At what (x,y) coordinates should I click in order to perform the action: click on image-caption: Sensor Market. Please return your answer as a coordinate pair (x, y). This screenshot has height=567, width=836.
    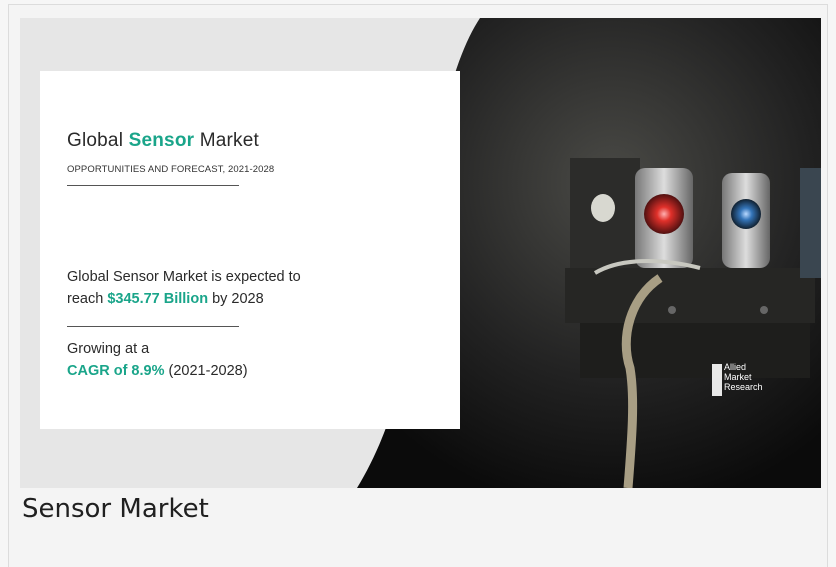
    Looking at the image, I should click on (115, 509).